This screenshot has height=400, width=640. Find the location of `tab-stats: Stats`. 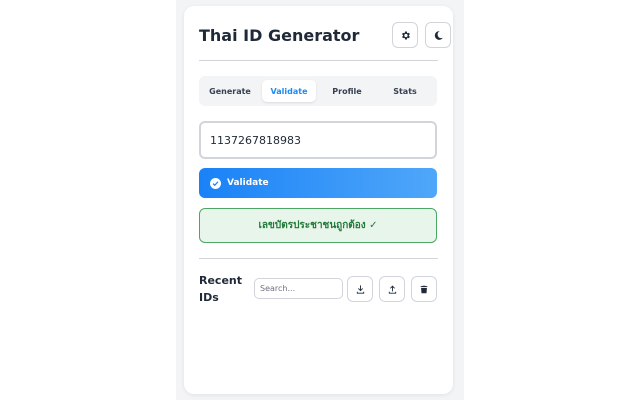

tab-stats: Stats is located at coordinates (405, 91).